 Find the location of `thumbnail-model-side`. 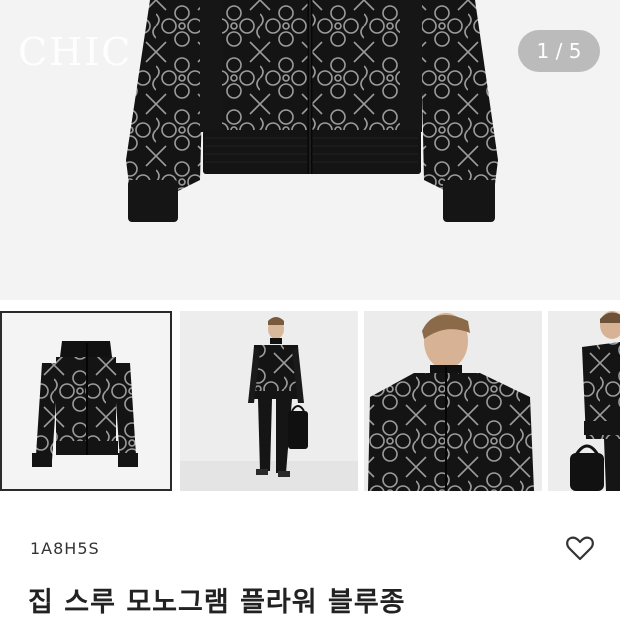

thumbnail-model-side is located at coordinates (584, 401).